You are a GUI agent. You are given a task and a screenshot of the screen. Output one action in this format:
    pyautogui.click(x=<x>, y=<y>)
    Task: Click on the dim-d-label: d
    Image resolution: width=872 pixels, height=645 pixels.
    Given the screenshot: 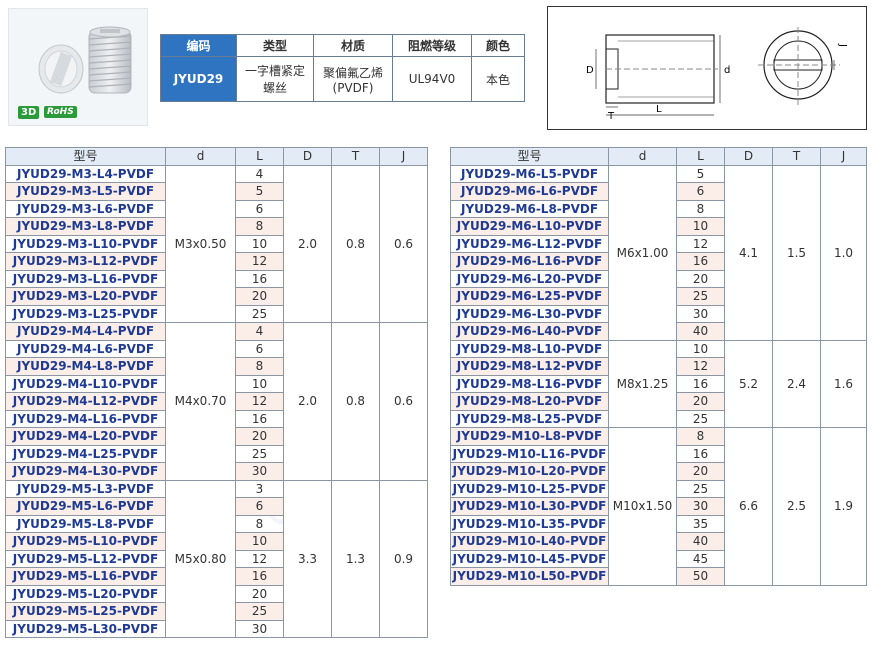 What is the action you would take?
    pyautogui.click(x=727, y=70)
    